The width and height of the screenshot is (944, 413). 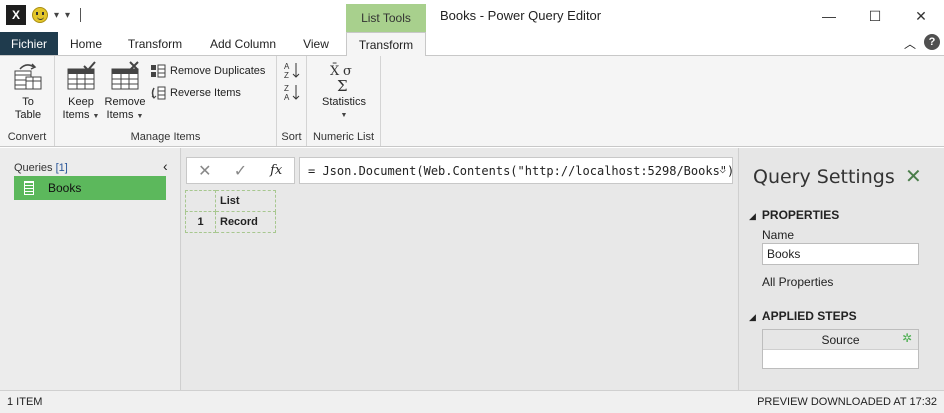 I want to click on context-tab-list-tools: List Tools, so click(x=386, y=18).